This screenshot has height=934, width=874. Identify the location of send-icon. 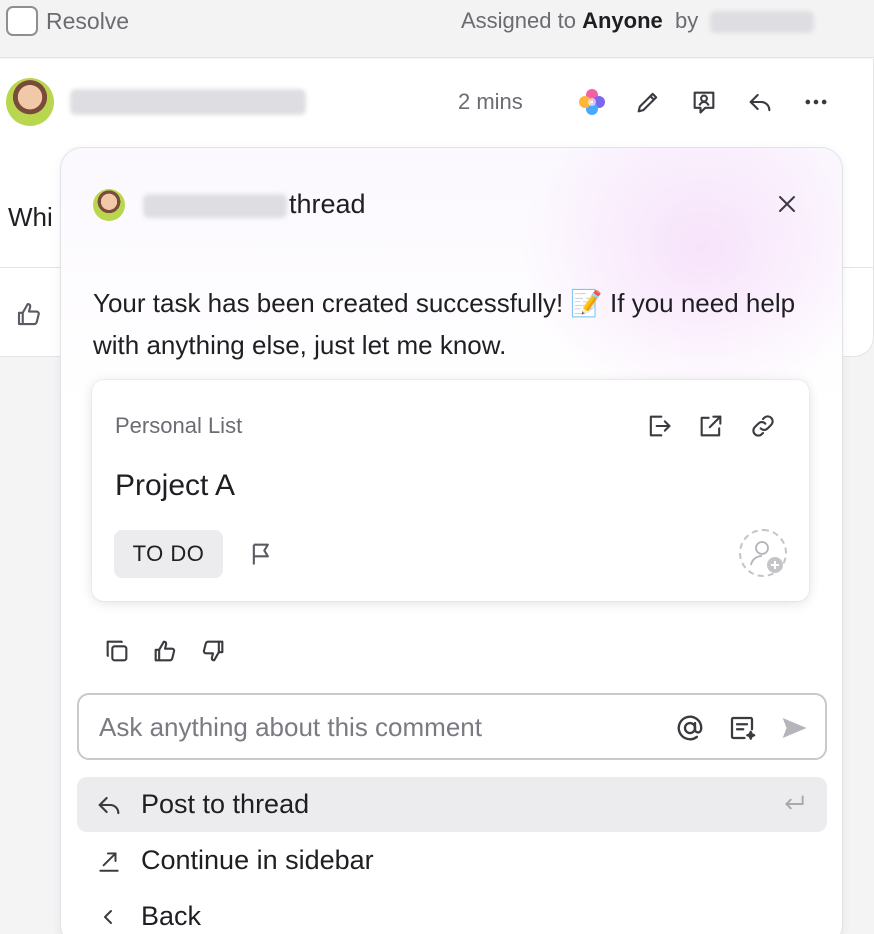
(794, 728).